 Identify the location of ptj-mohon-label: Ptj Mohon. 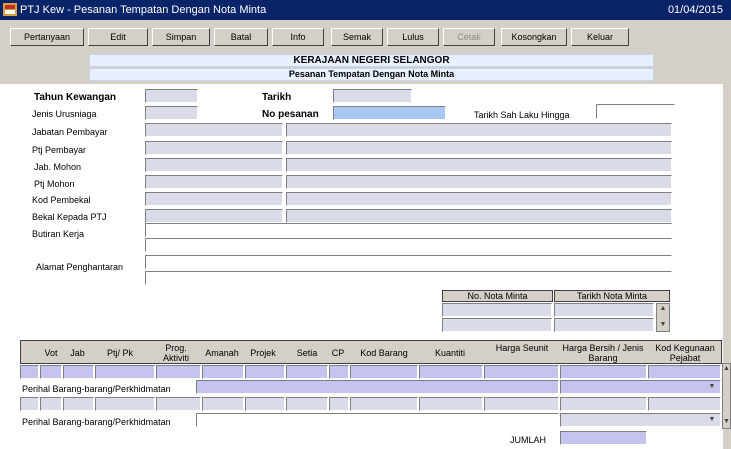
(54, 184).